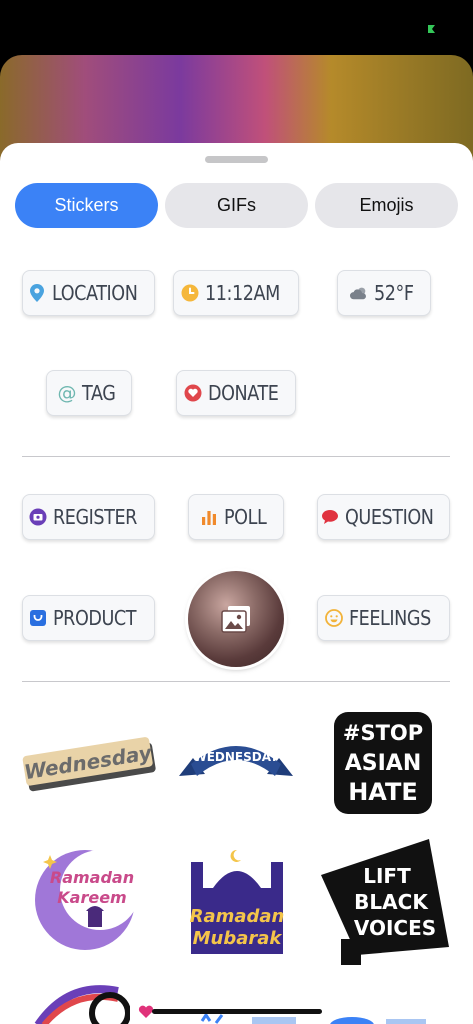 This screenshot has height=1024, width=473. What do you see at coordinates (95, 618) in the screenshot?
I see `product-label: PRODUCT` at bounding box center [95, 618].